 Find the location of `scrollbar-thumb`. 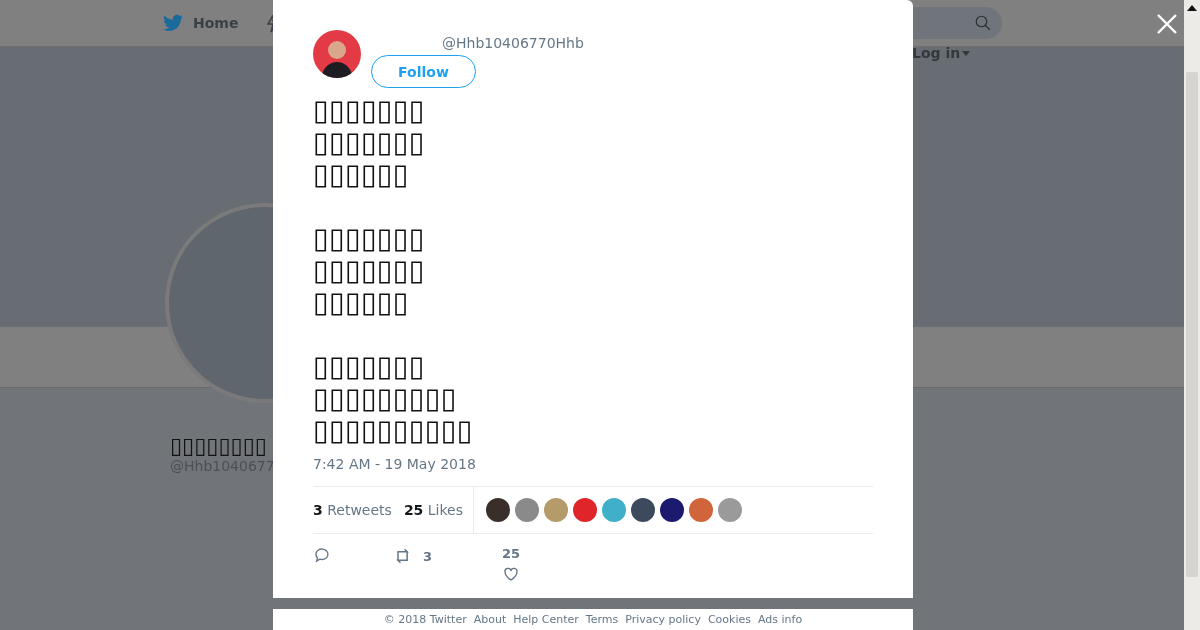

scrollbar-thumb is located at coordinates (1192, 324).